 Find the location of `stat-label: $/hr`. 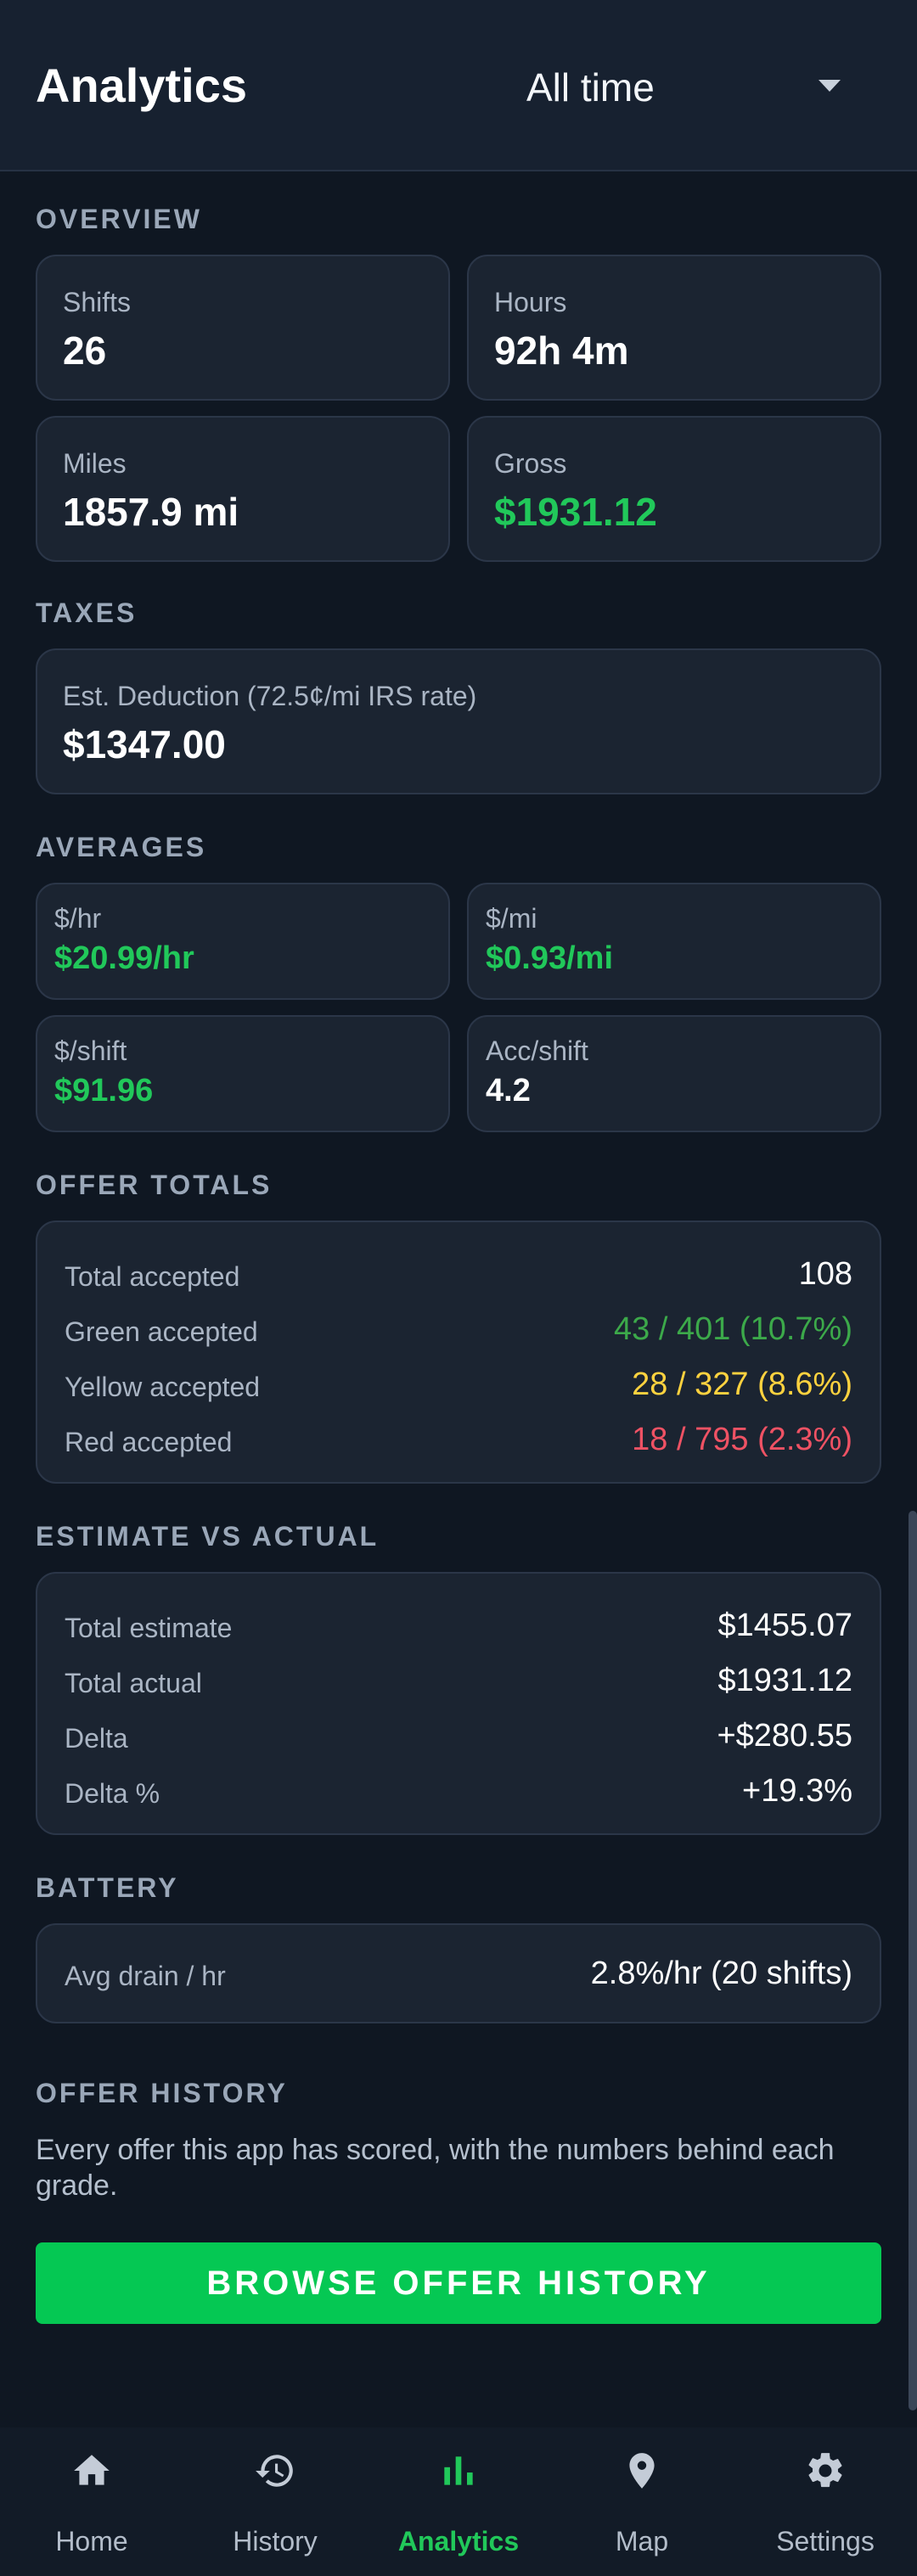

stat-label: $/hr is located at coordinates (78, 918).